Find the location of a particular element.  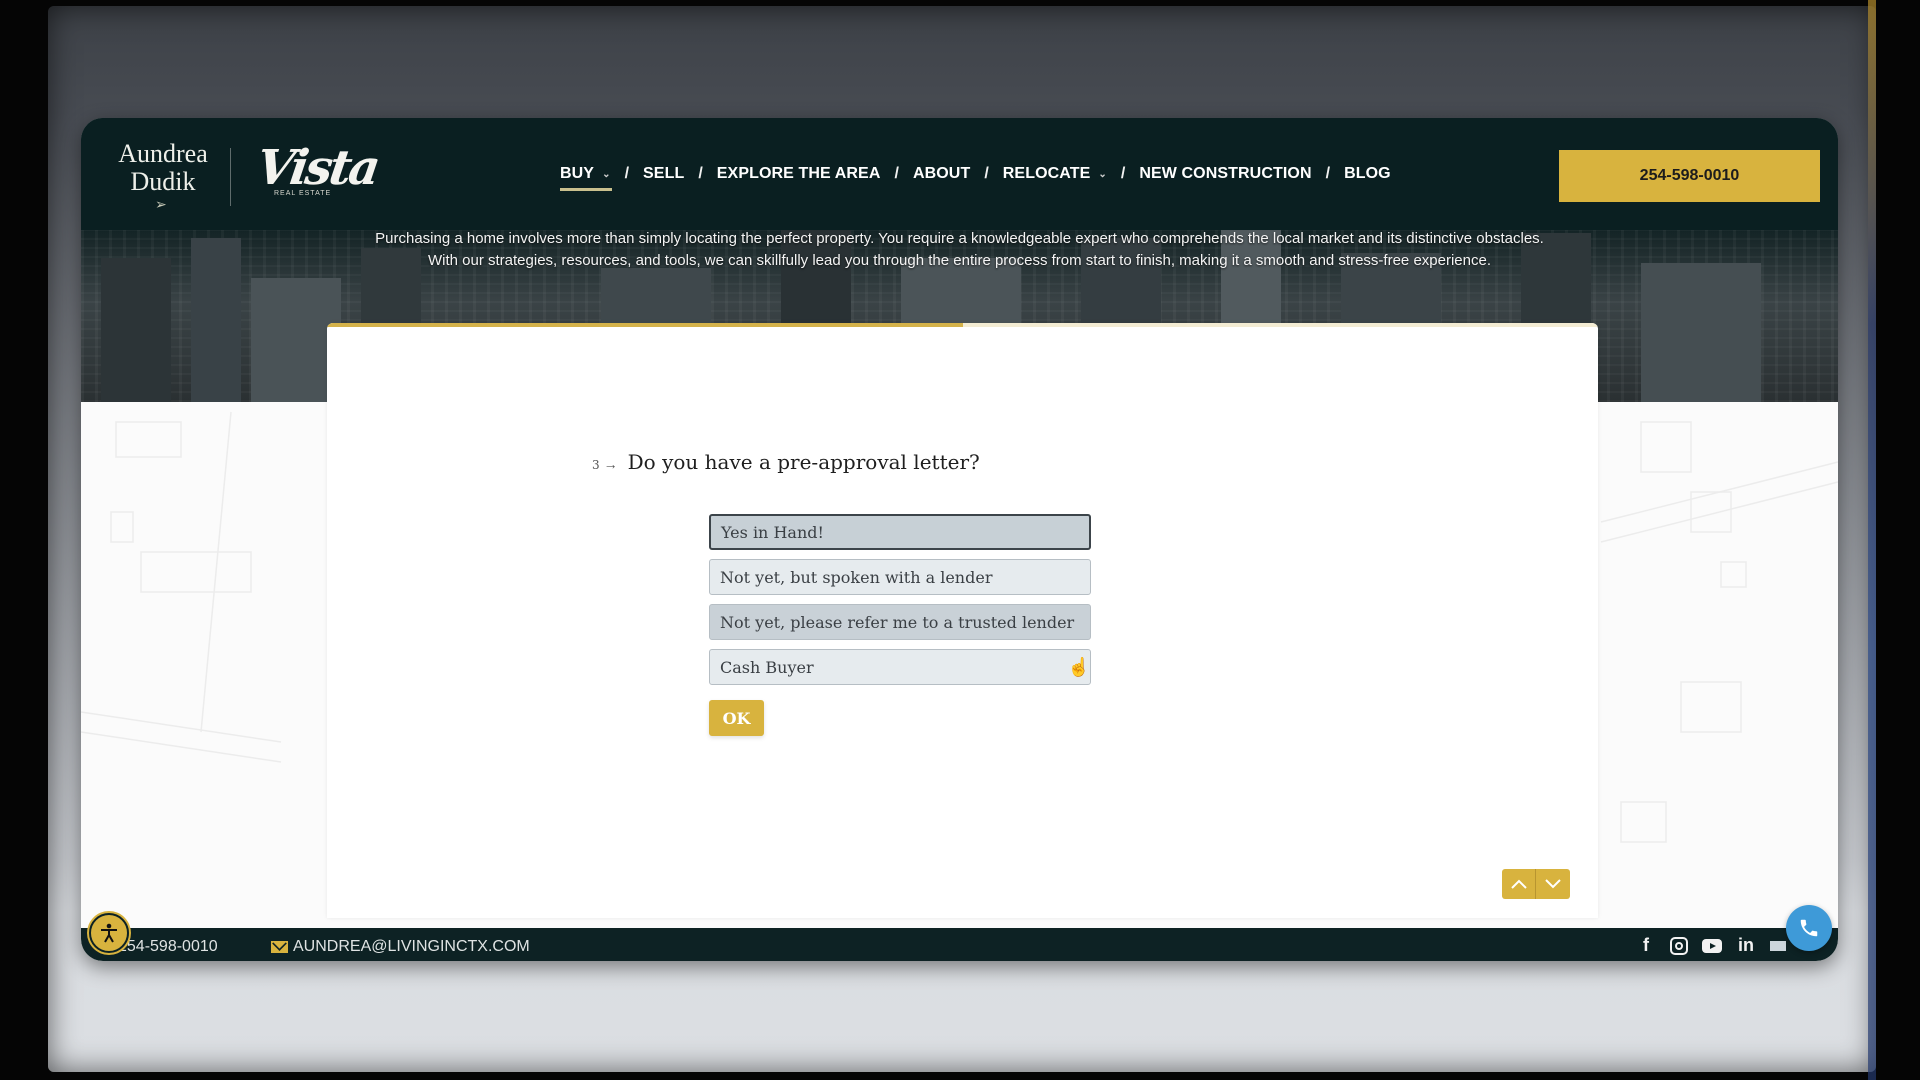

youtube-icon is located at coordinates (1712, 945).